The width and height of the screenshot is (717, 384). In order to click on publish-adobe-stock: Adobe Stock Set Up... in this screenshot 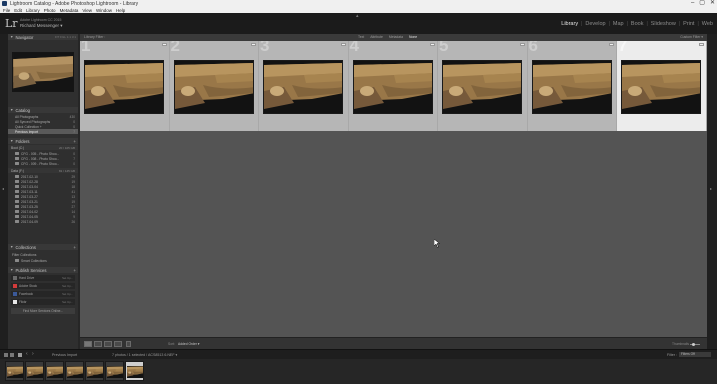, I will do `click(43, 286)`.